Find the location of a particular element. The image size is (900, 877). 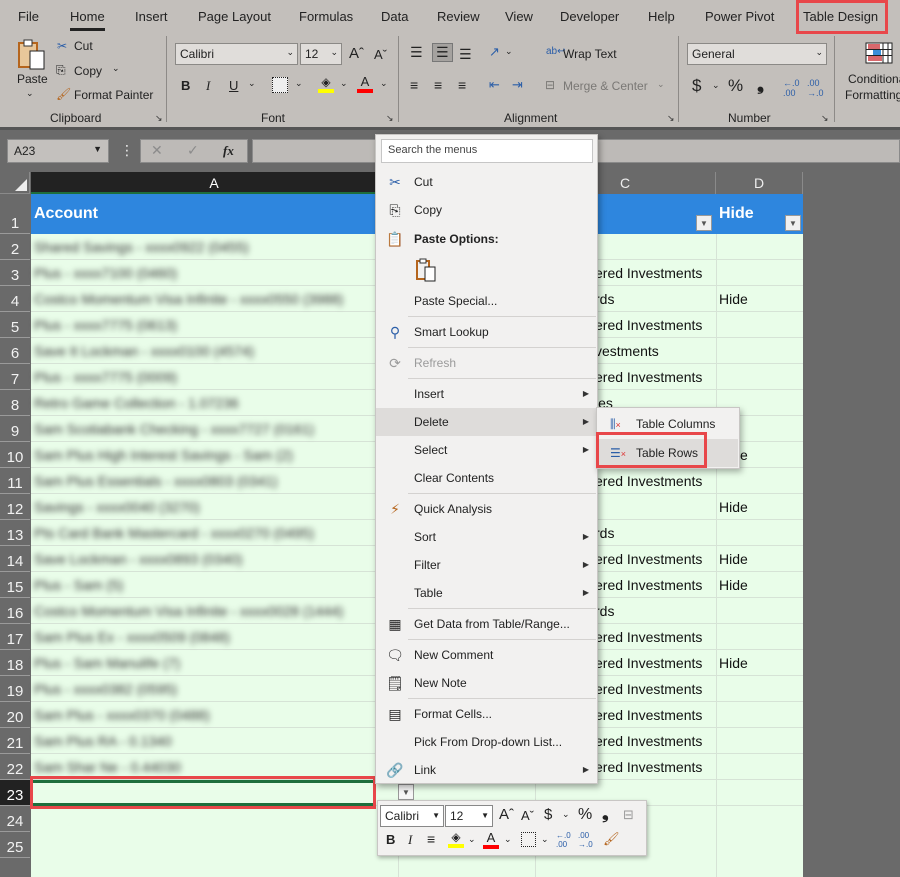

decrease-indent-icon: ⇤ is located at coordinates (494, 85).